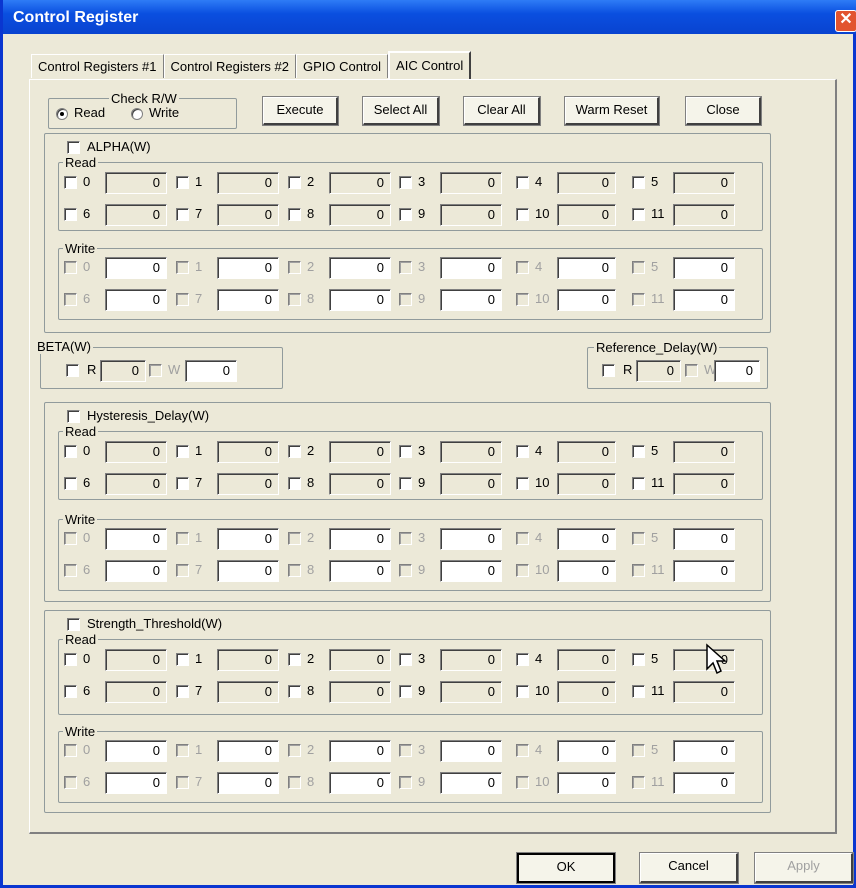  Describe the element at coordinates (430, 65) in the screenshot. I see `tab-aic-control: AIC Control` at that location.